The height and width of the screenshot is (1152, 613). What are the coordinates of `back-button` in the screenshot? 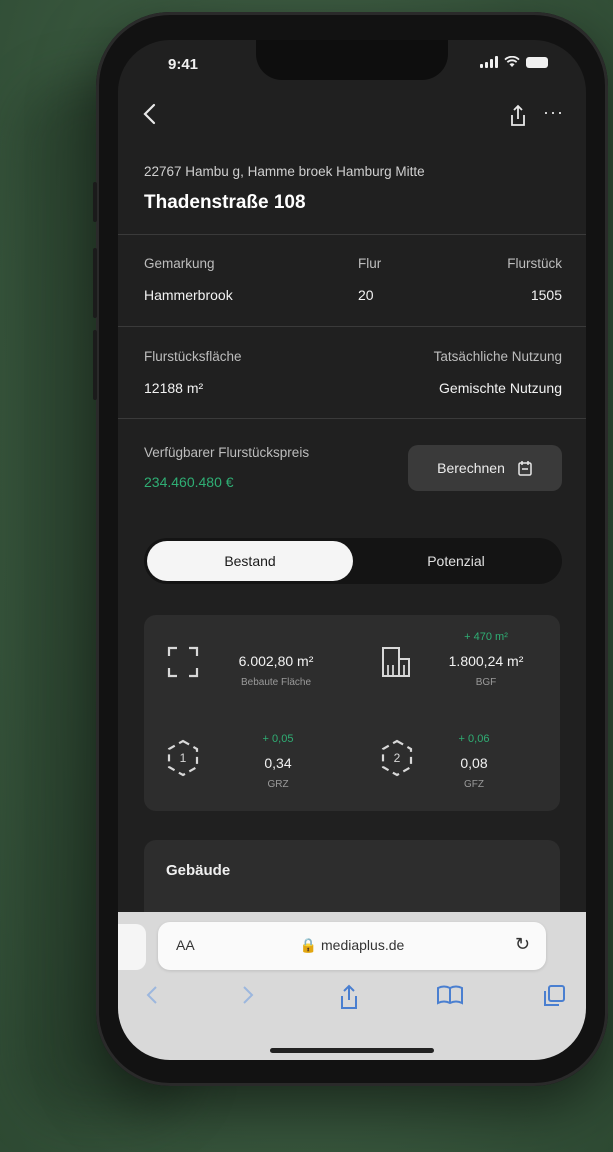 It's located at (150, 114).